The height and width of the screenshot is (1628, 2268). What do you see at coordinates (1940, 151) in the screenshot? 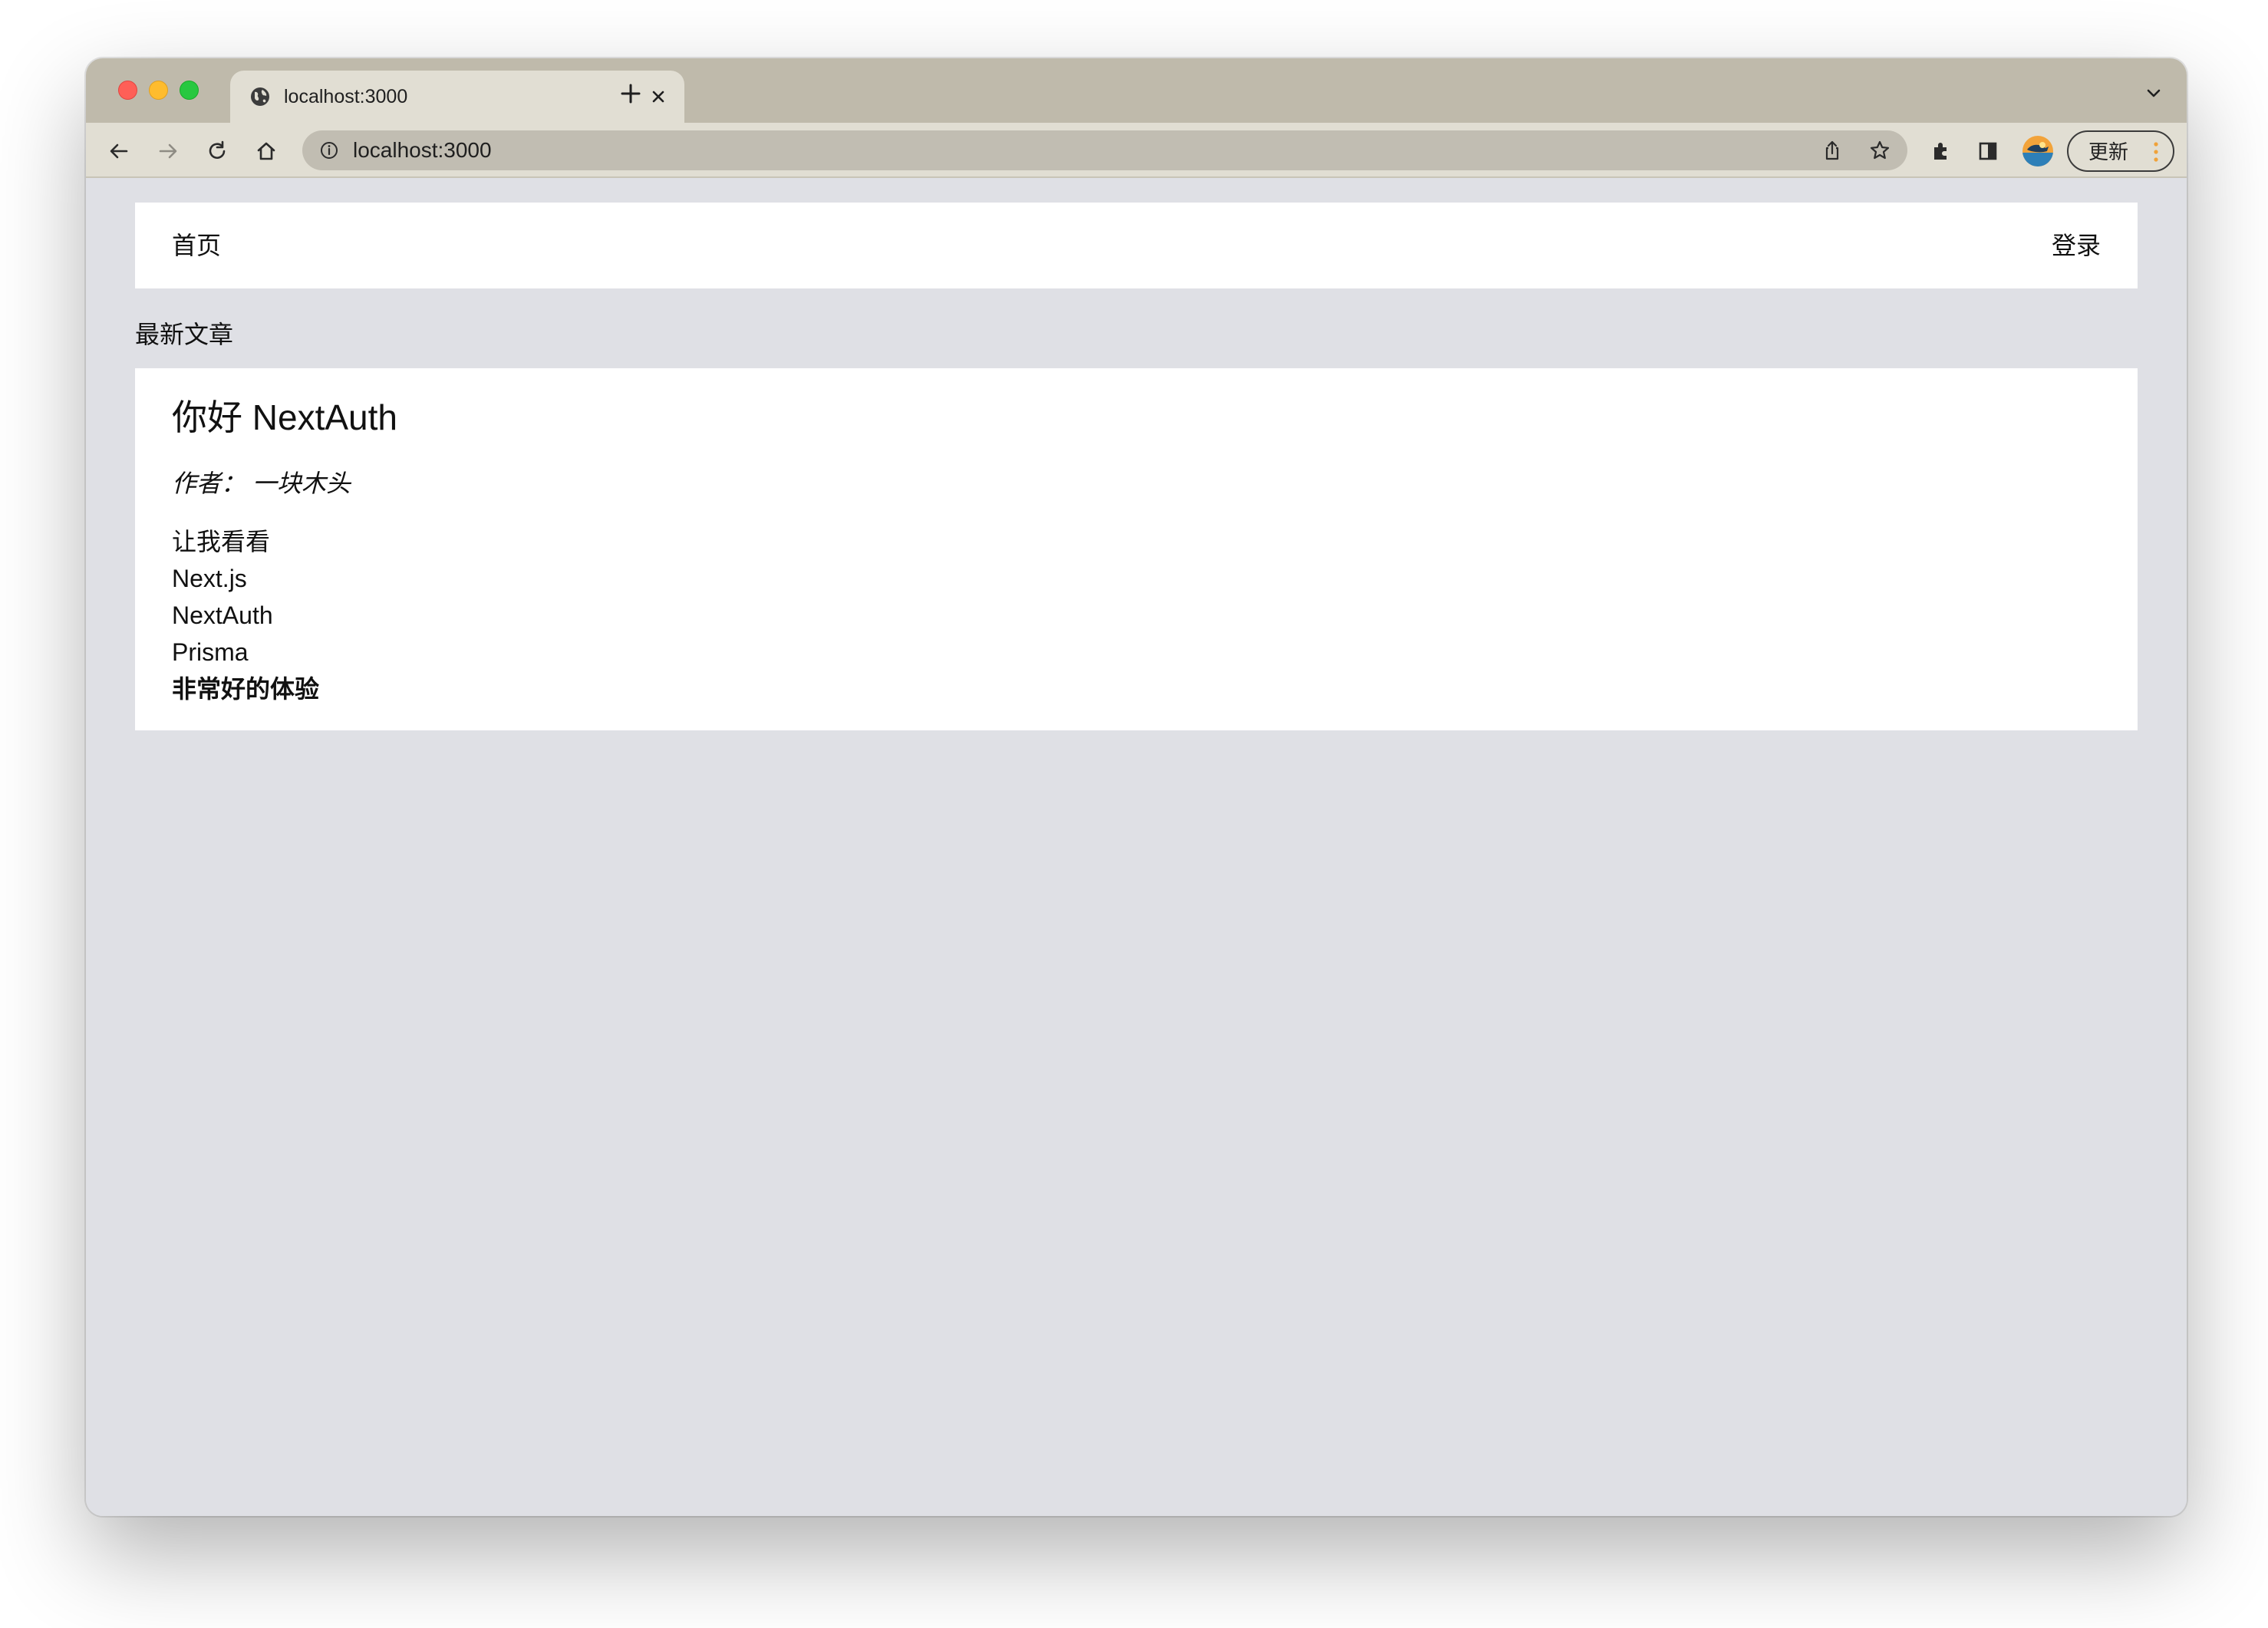
I see `extensions-puzzle-icon` at bounding box center [1940, 151].